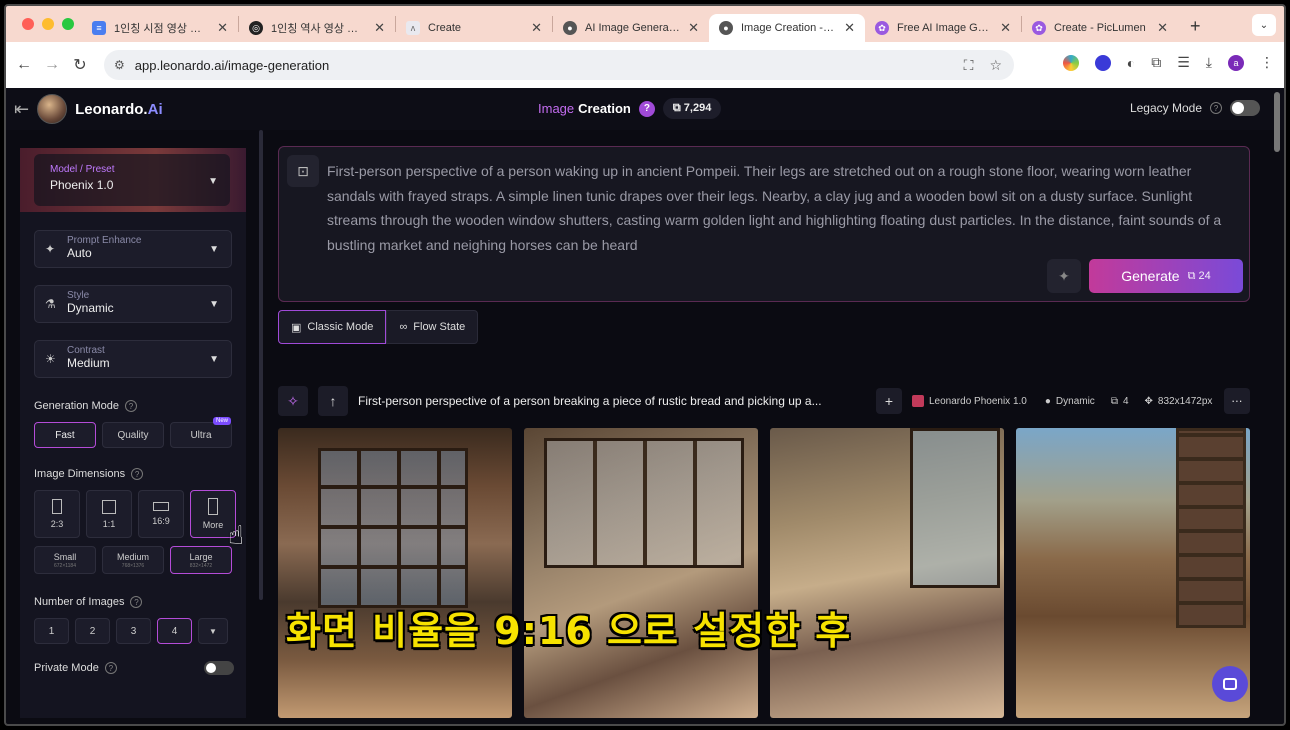  What do you see at coordinates (293, 401) in the screenshot?
I see `remix-wand-icon: ✧` at bounding box center [293, 401].